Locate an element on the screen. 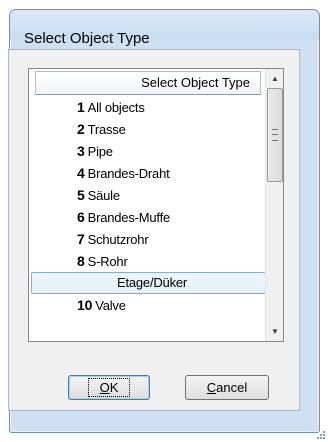 The height and width of the screenshot is (442, 328). title-bar: Select Object Type is located at coordinates (164, 28).